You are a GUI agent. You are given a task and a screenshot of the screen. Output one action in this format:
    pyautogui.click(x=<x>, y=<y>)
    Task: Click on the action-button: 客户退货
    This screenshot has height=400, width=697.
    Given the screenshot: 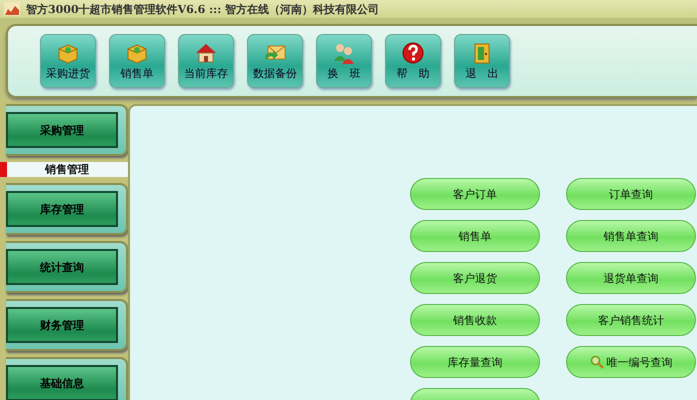 What is the action you would take?
    pyautogui.click(x=475, y=278)
    